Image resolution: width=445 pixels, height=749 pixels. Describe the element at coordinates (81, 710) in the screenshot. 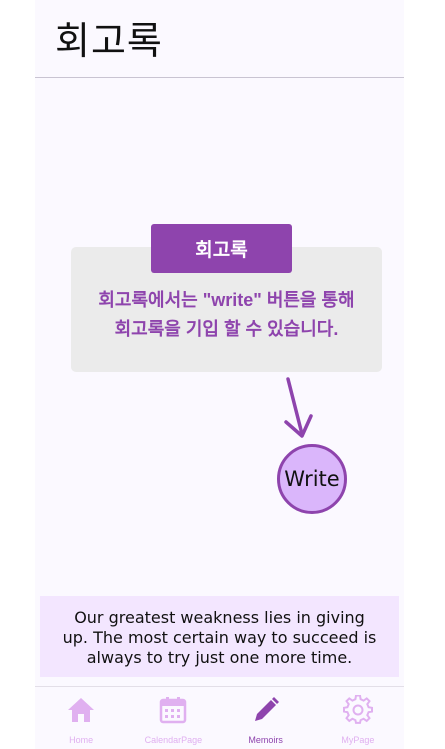

I see `home-icon` at that location.